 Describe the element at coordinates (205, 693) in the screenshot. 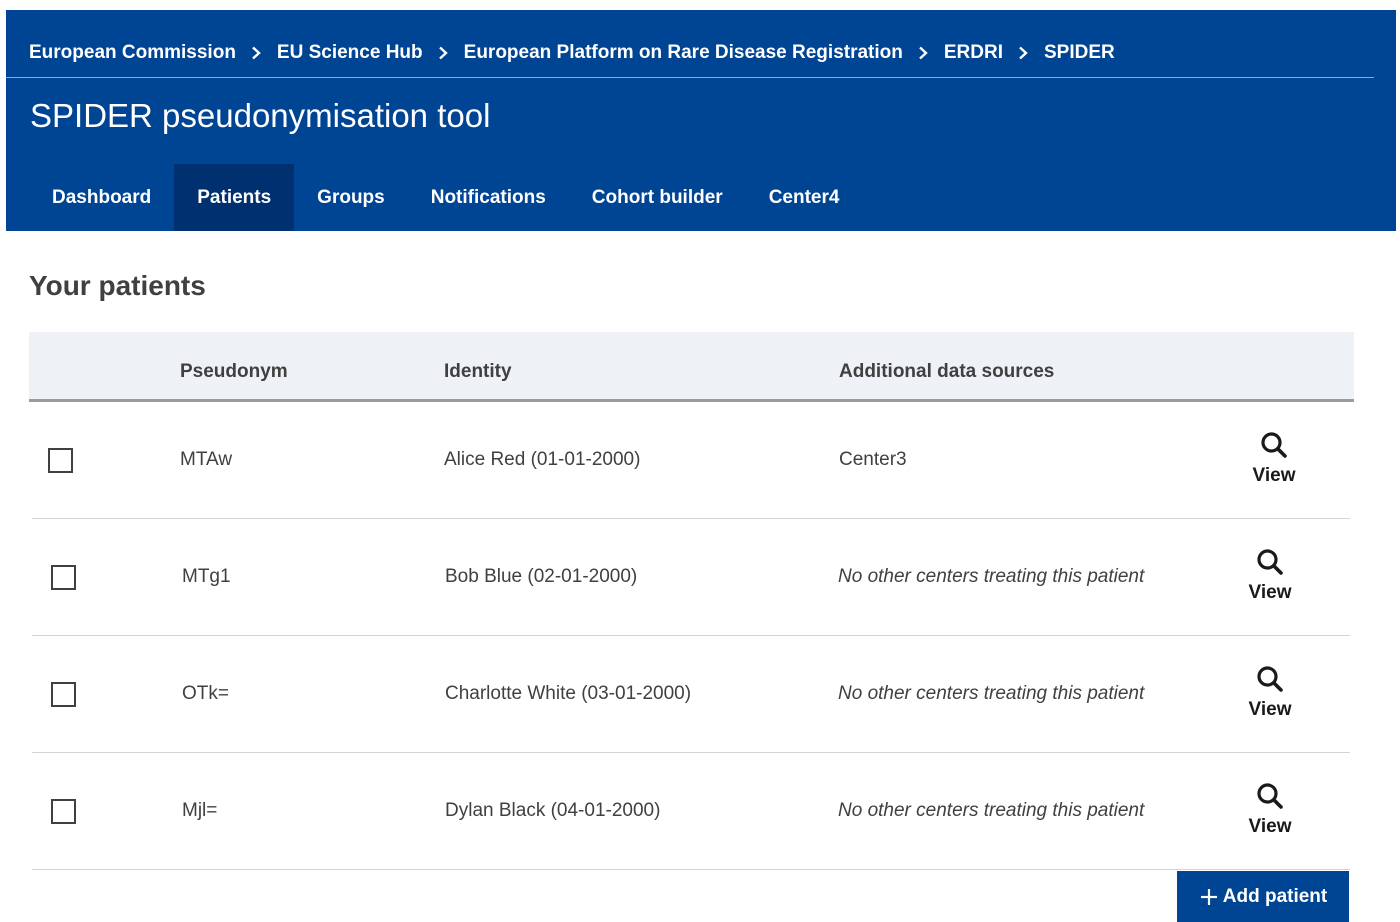

I see `pseudonym-cell: OTk=` at that location.